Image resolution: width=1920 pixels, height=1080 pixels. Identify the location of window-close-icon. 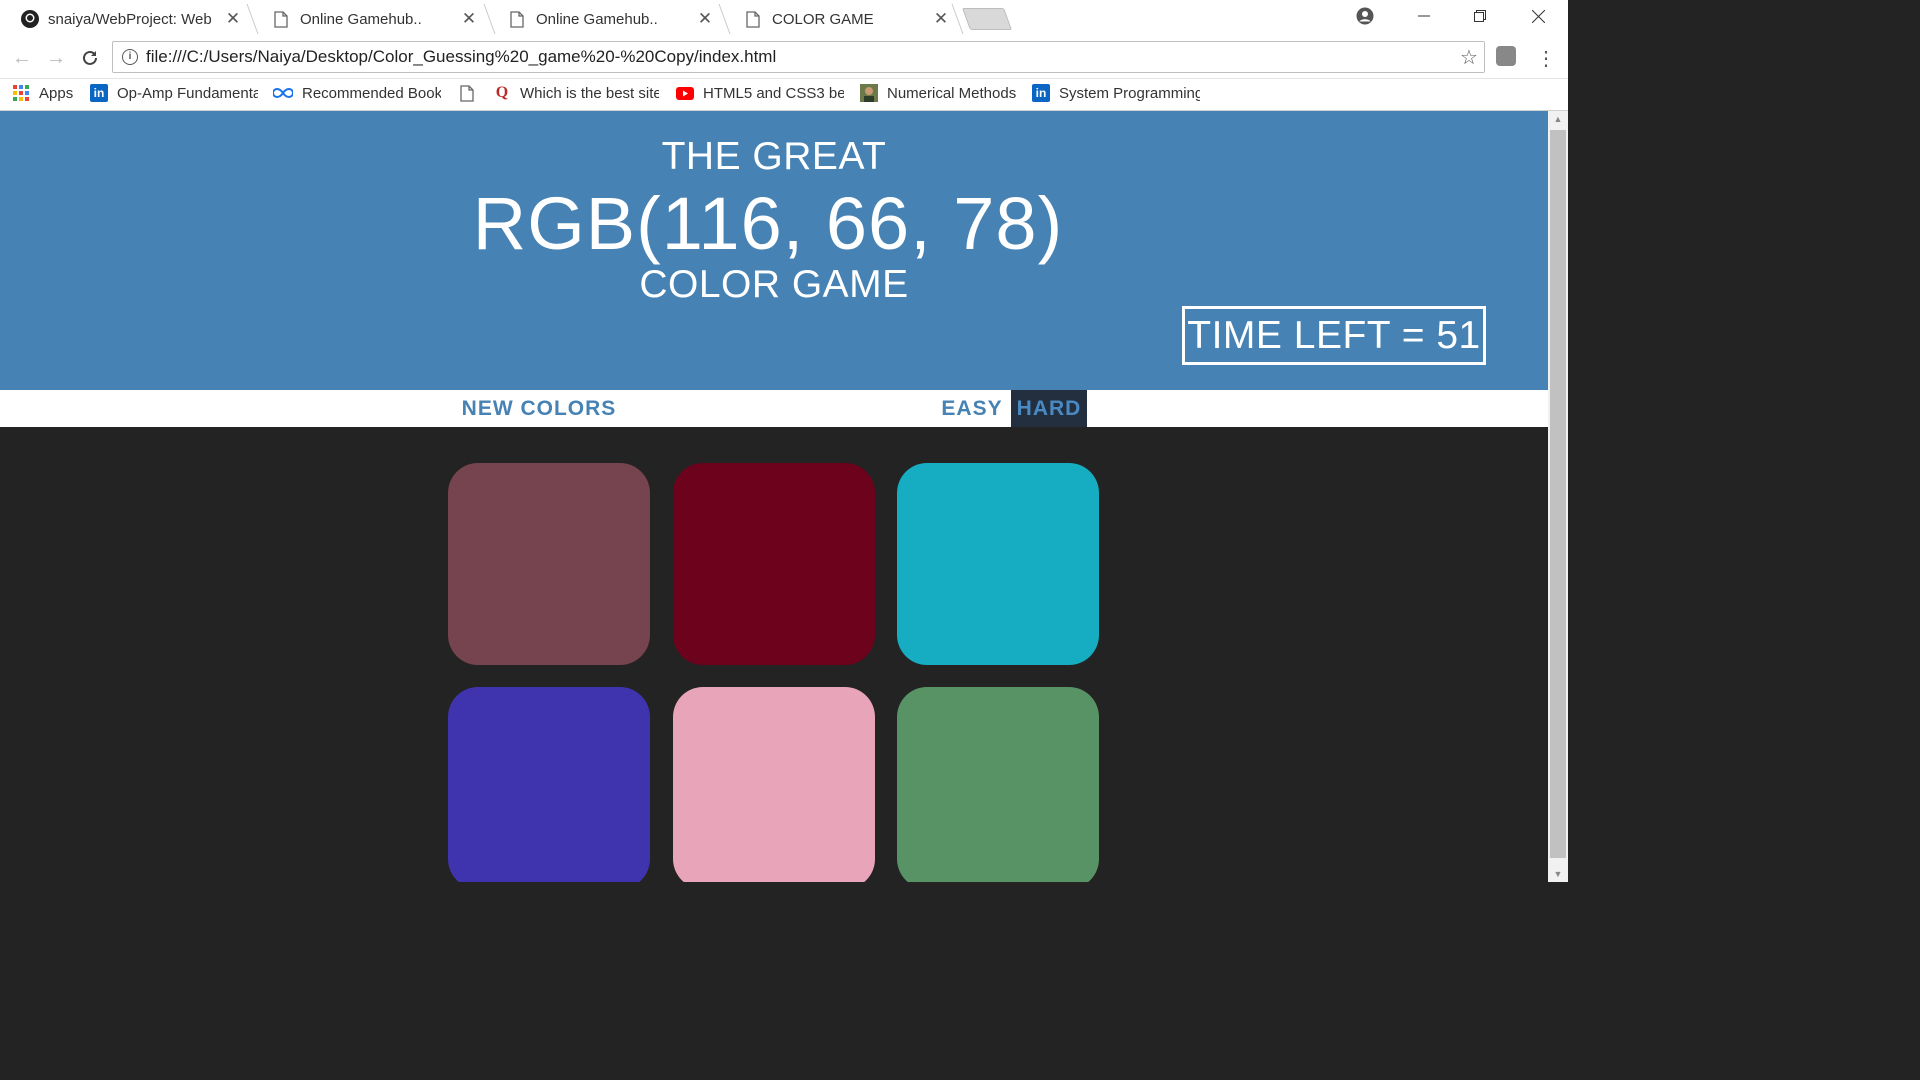
(1538, 16).